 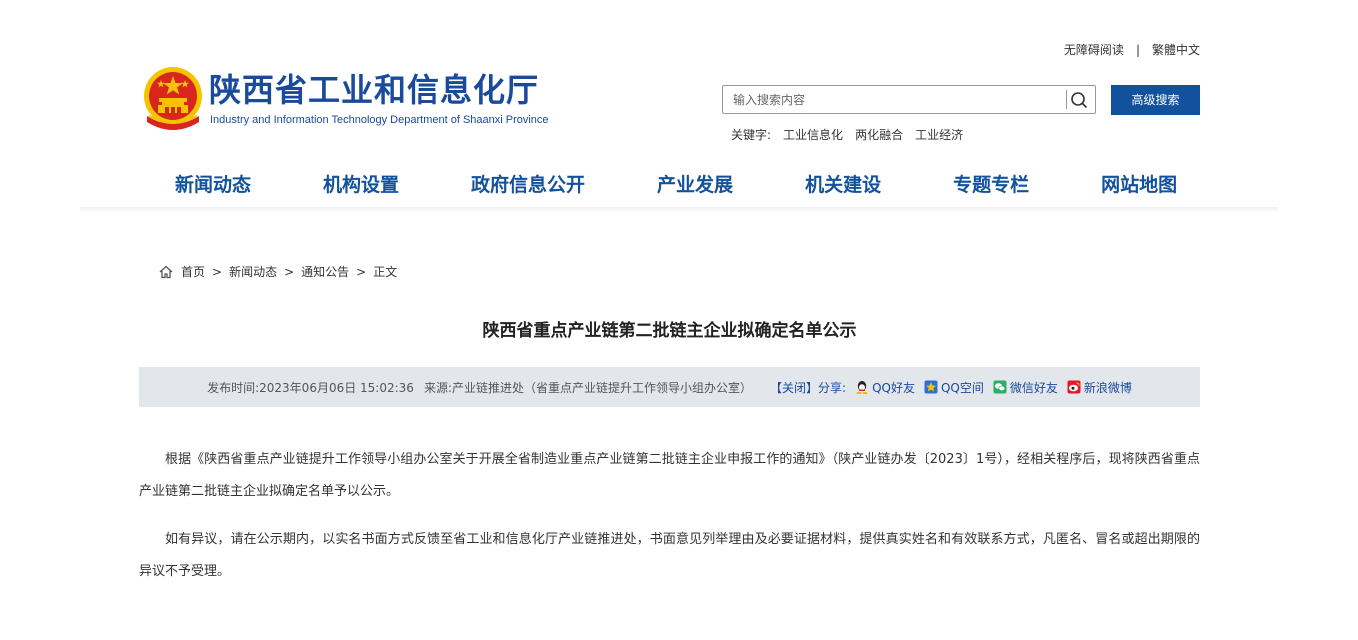 I want to click on main-nav: 新闻动态 机构设置 政府信息公开 产业发展 机关建设 专题专栏 网站地图, so click(x=669, y=185).